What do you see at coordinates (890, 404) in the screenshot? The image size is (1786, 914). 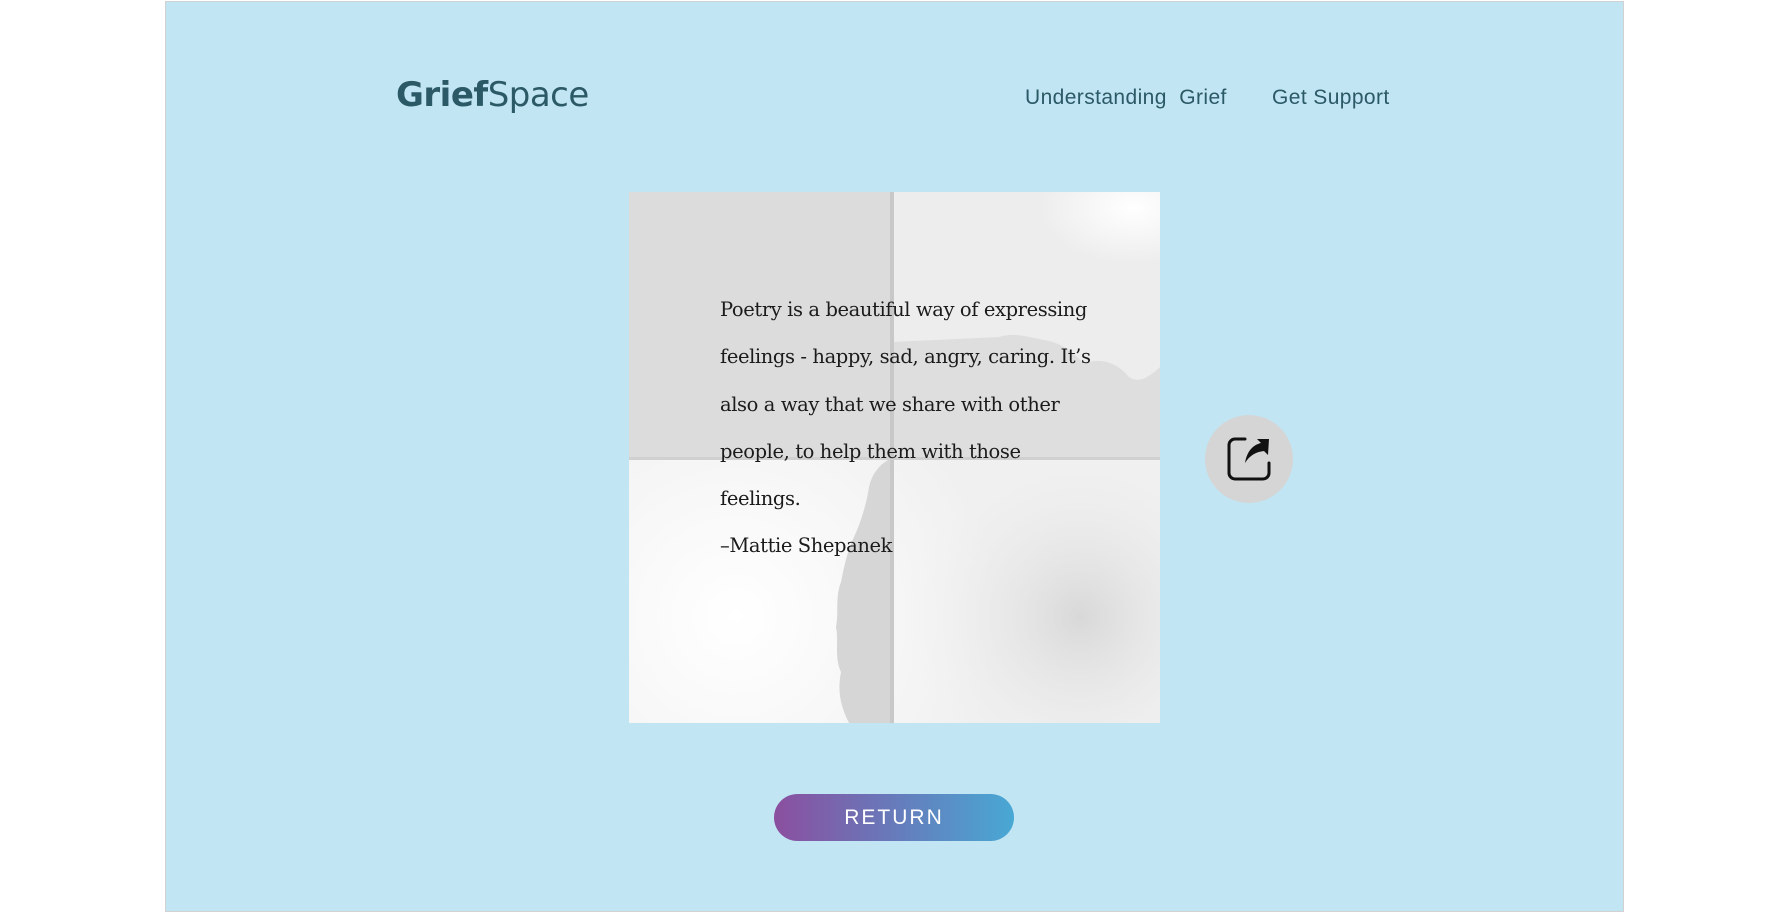 I see `quote-line: also a way that we share with other` at bounding box center [890, 404].